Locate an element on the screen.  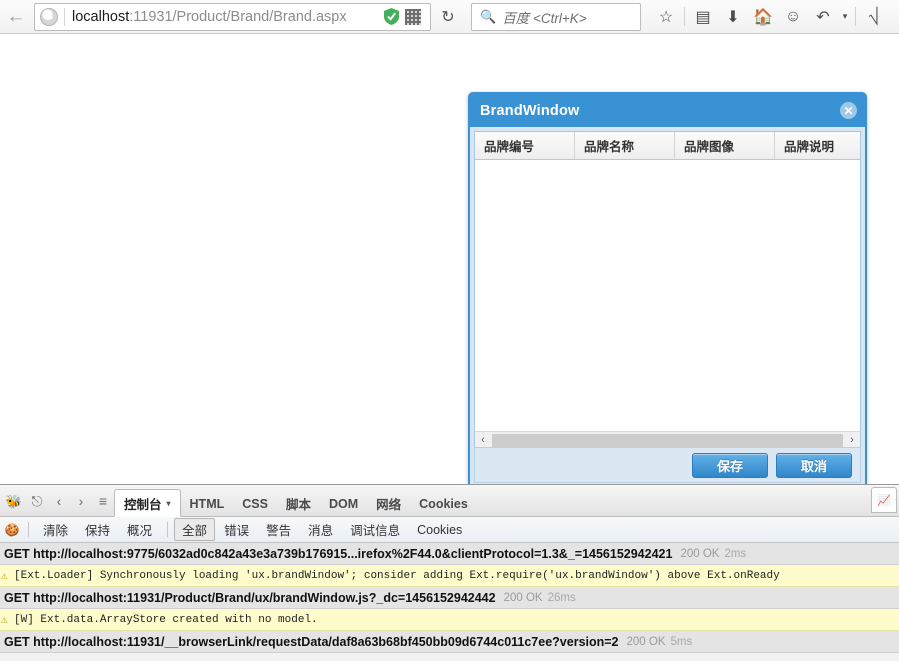
cancel-button-label: 取消 is located at coordinates (813, 466).